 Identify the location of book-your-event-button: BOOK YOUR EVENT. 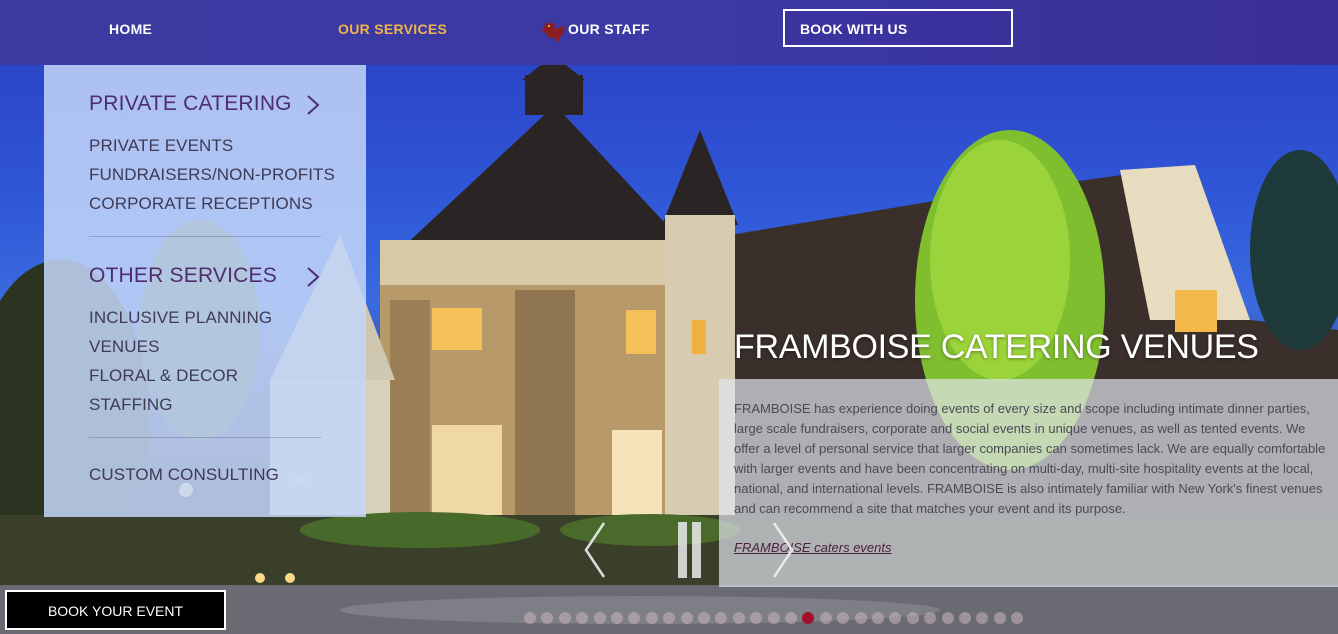
(115, 610).